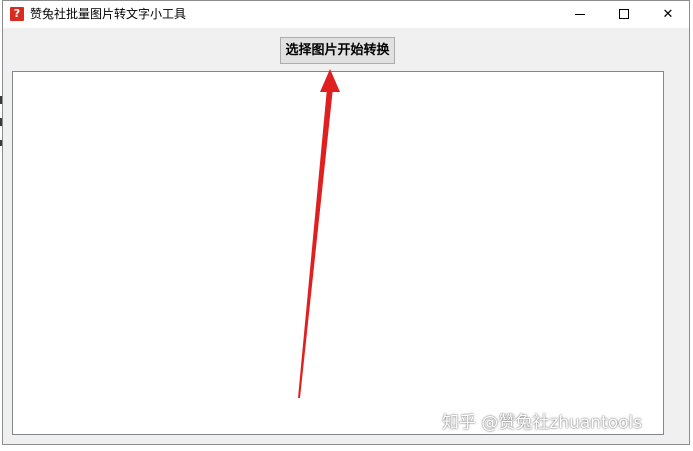 The height and width of the screenshot is (451, 693). Describe the element at coordinates (330, 80) in the screenshot. I see `arrow-head` at that location.